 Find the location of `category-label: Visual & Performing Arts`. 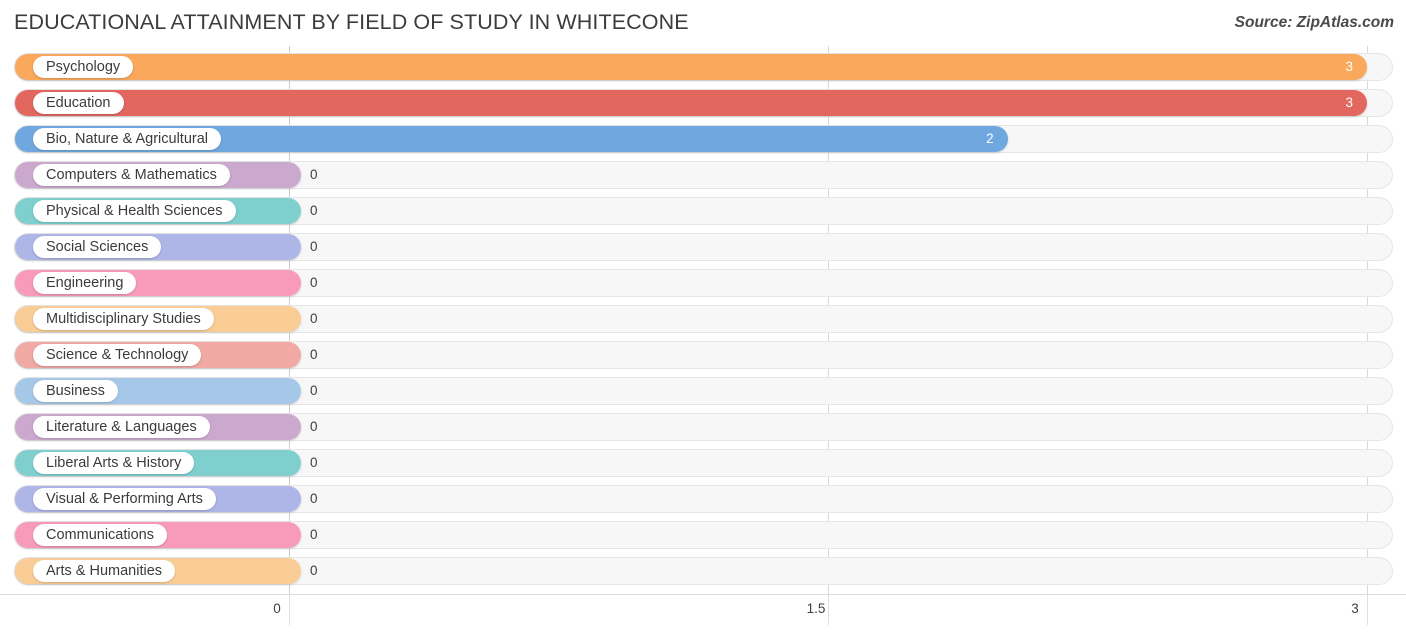

category-label: Visual & Performing Arts is located at coordinates (124, 499).